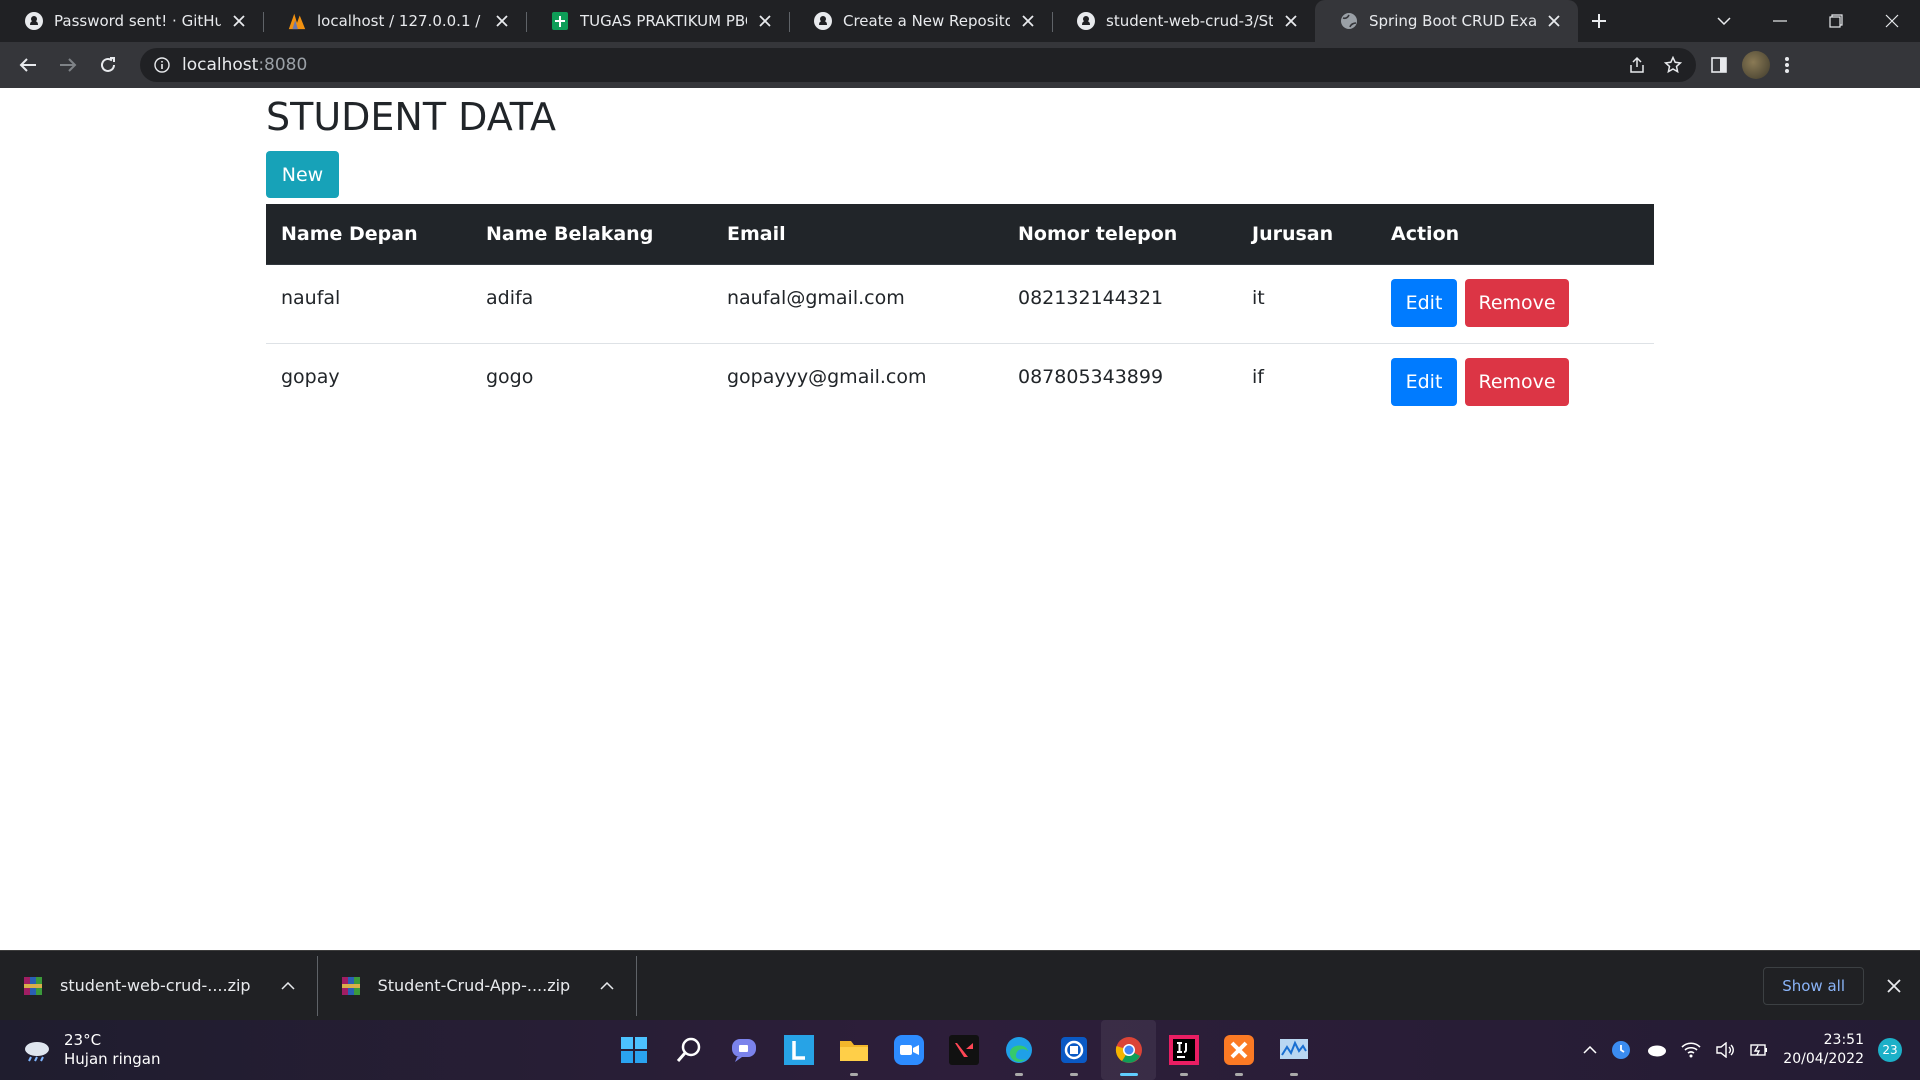 The height and width of the screenshot is (1080, 1920). I want to click on cell-major: if, so click(1258, 376).